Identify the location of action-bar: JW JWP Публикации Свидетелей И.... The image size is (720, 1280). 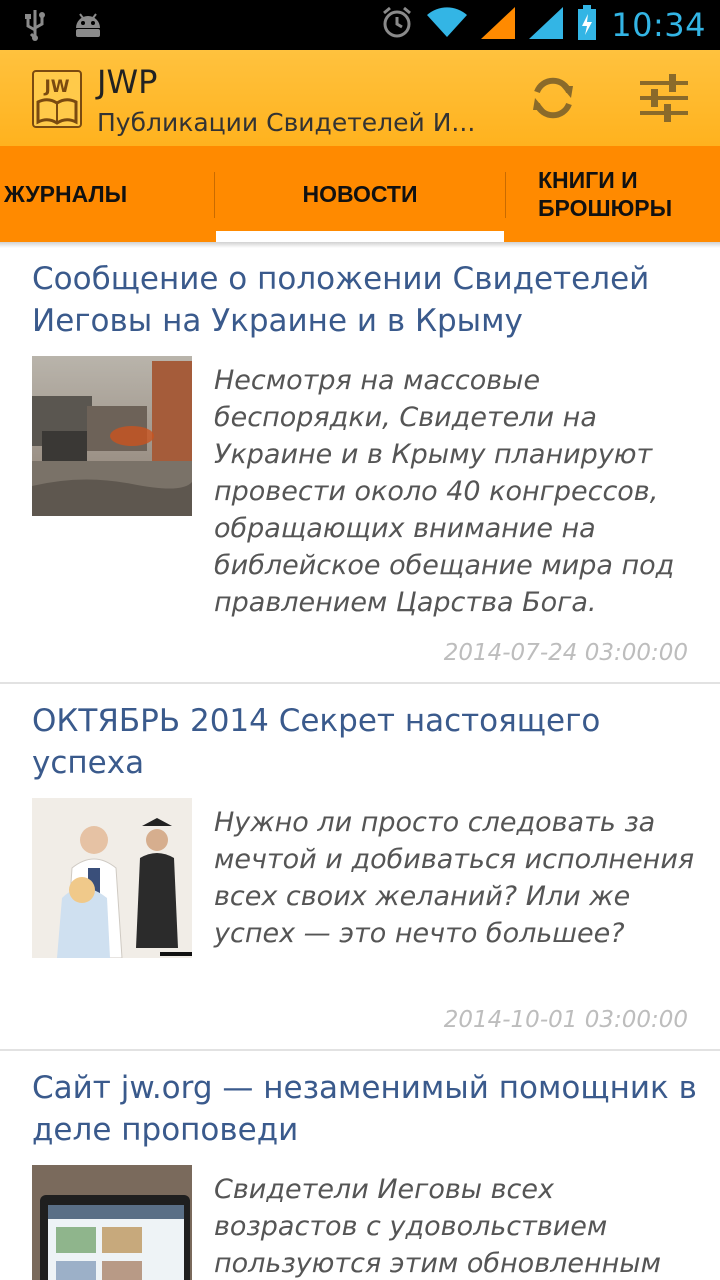
(360, 98).